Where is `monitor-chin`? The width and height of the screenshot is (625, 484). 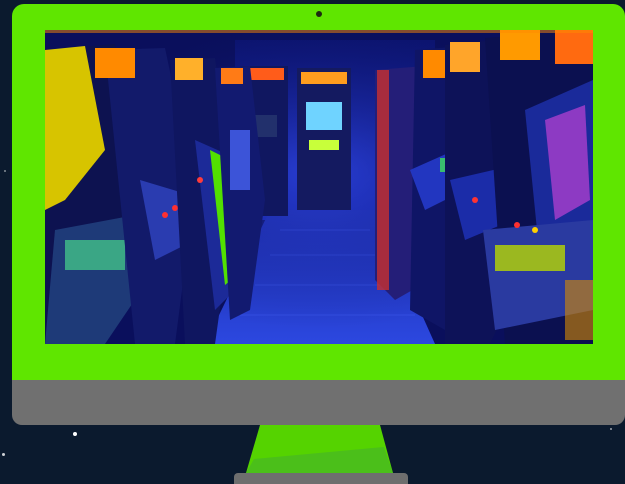
monitor-chin is located at coordinates (318, 402).